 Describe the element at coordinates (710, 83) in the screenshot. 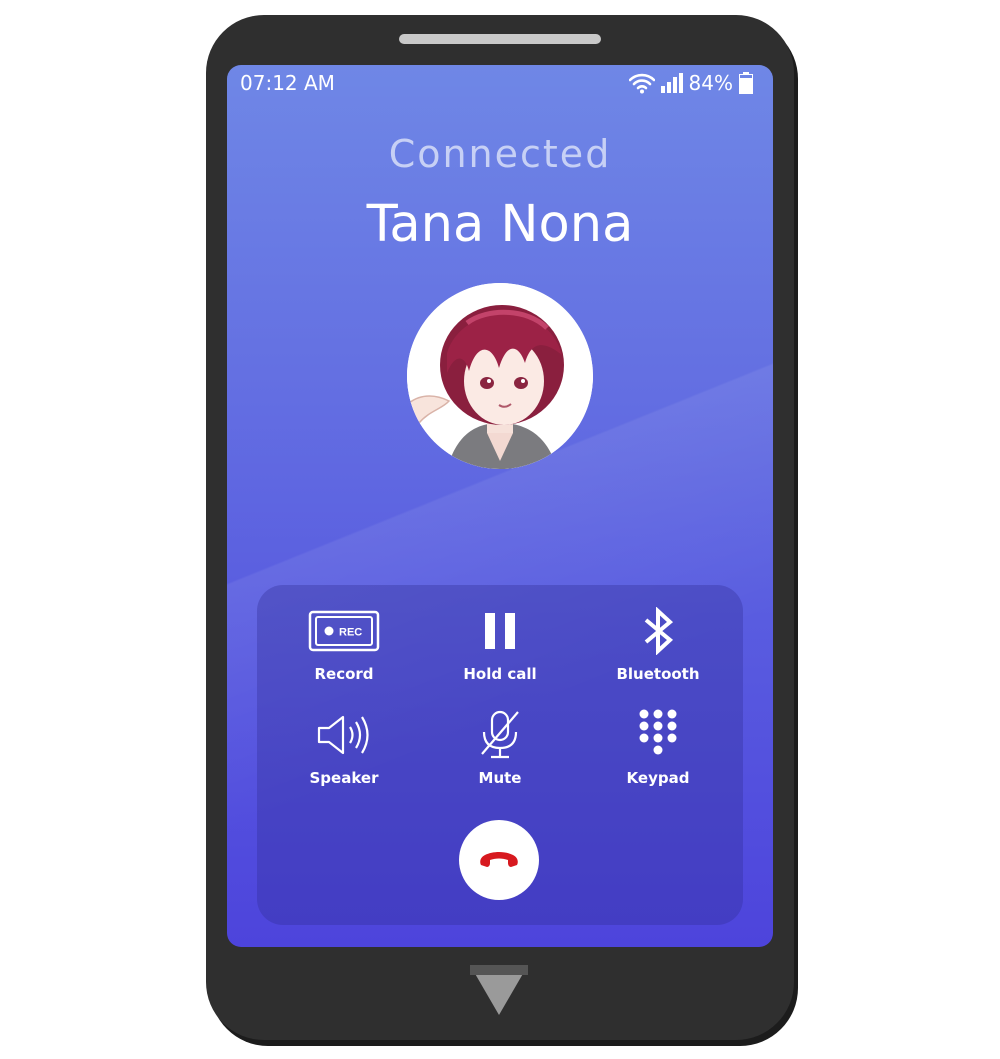

I see `battery-percent: 84%` at that location.